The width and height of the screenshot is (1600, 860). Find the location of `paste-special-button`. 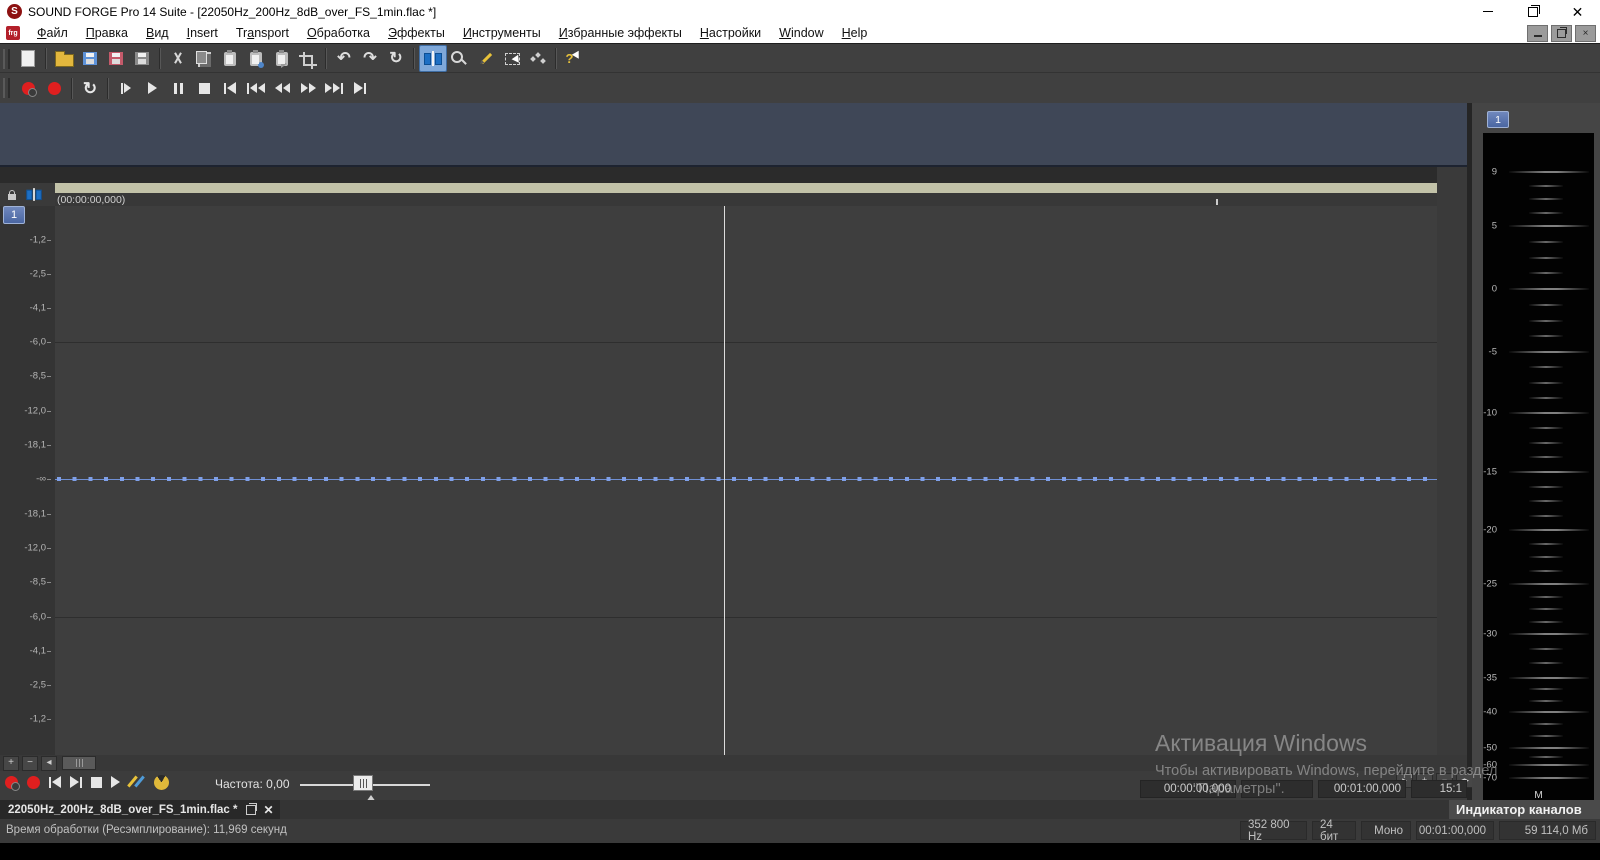

paste-special-button is located at coordinates (256, 58).